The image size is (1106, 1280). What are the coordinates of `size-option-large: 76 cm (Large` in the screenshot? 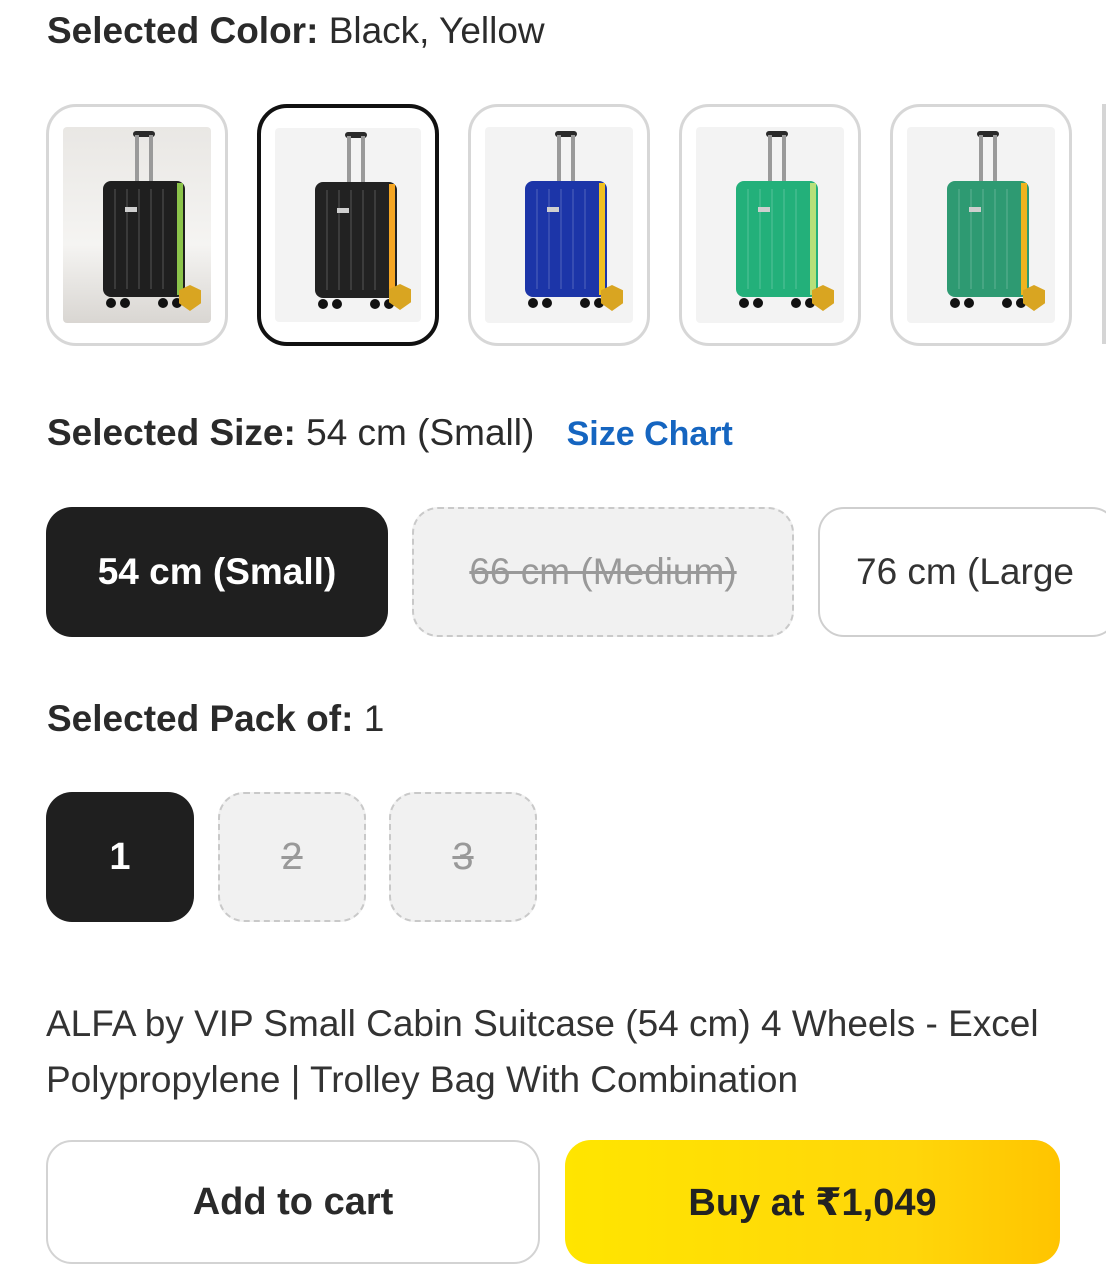 It's located at (962, 572).